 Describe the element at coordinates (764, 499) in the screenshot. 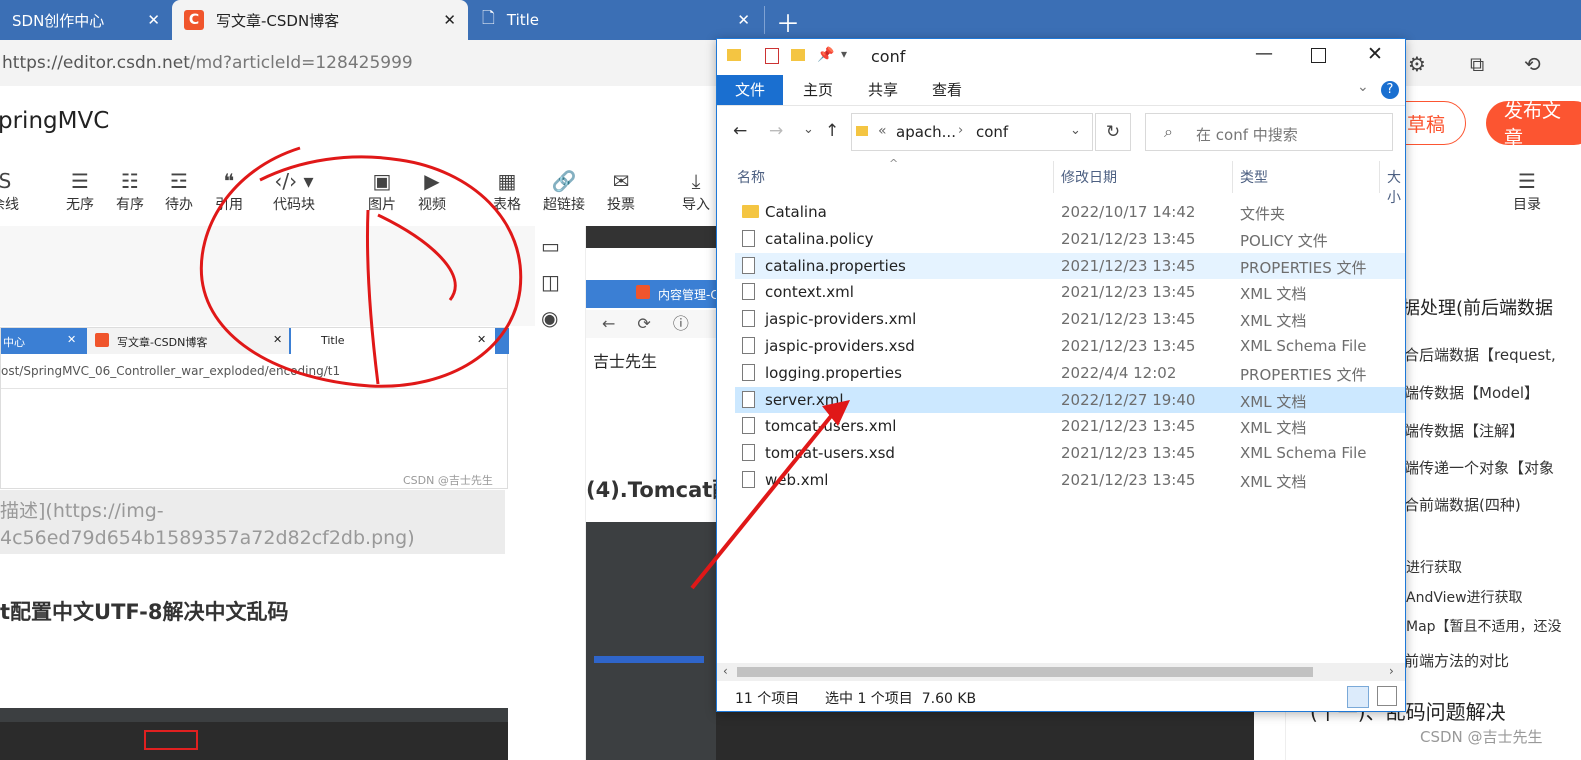

I see `red-arrow-annotation` at that location.